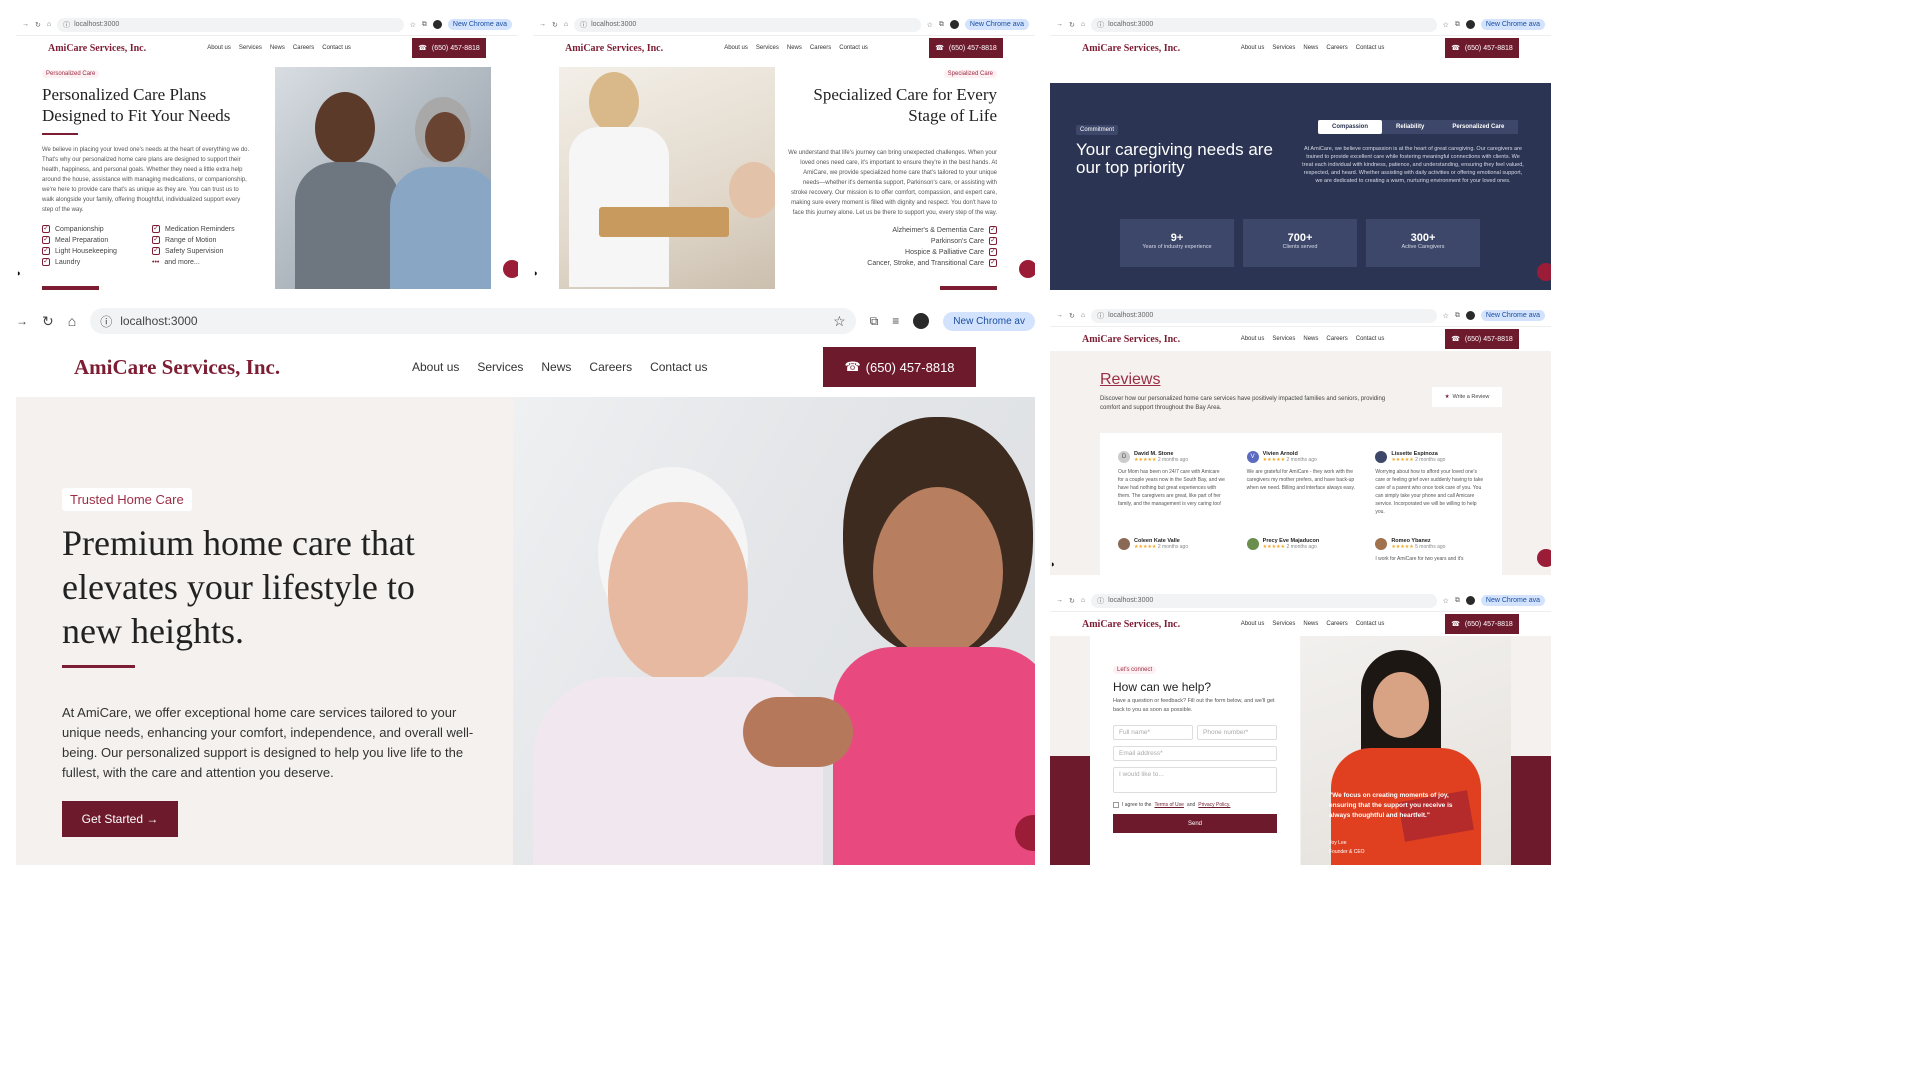 Image resolution: width=1920 pixels, height=1080 pixels. I want to click on get-started-button: Get Started →, so click(120, 819).